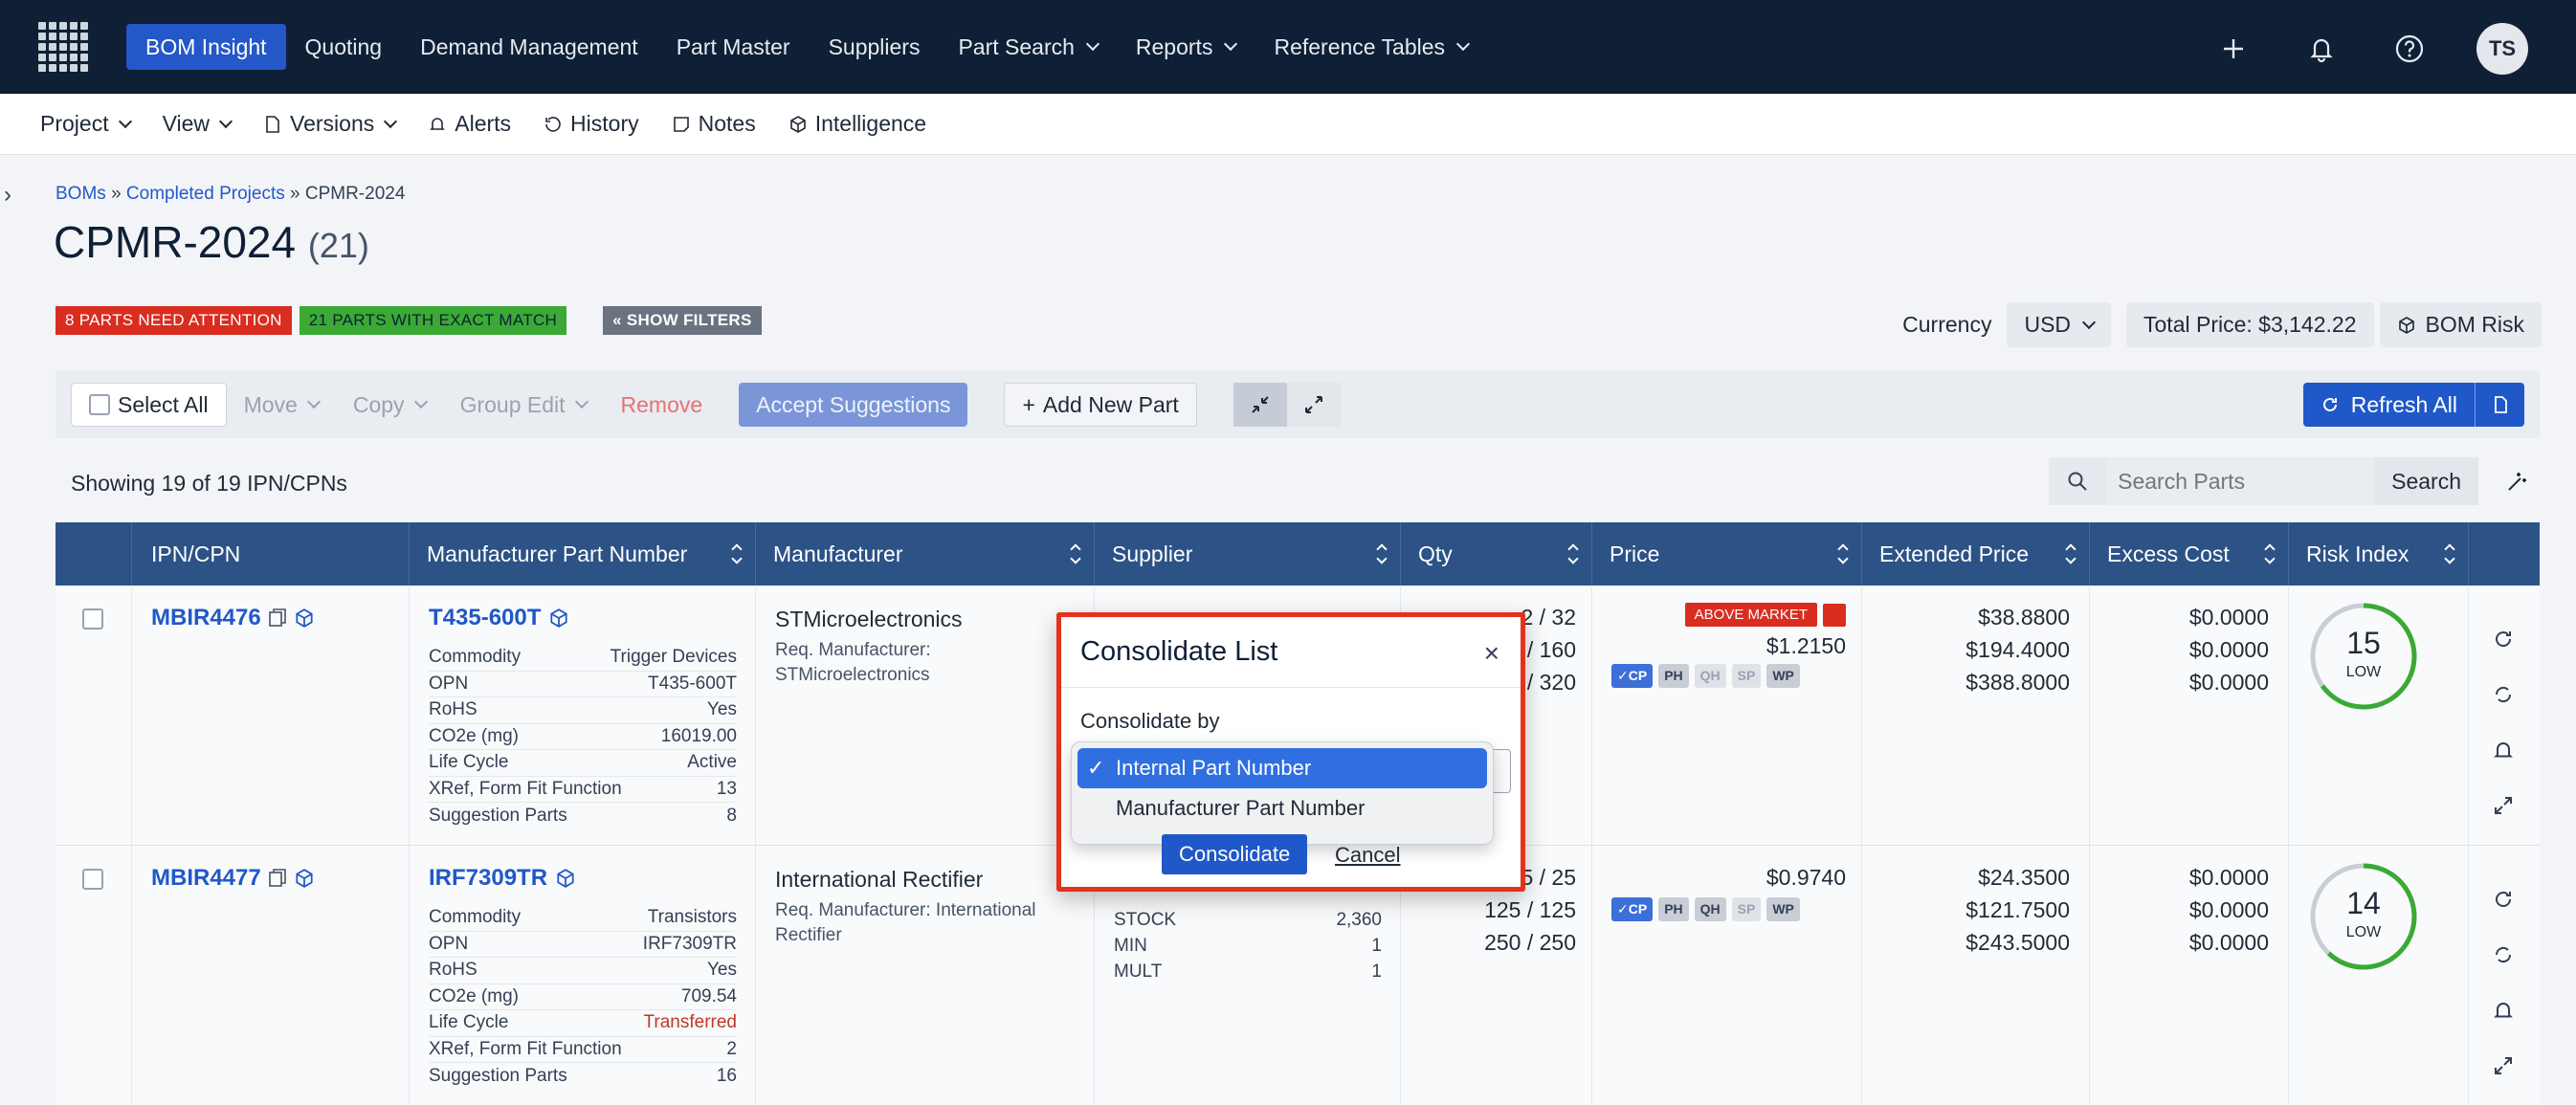  Describe the element at coordinates (1371, 47) in the screenshot. I see `nav-reference-tables: Reference Tables` at that location.